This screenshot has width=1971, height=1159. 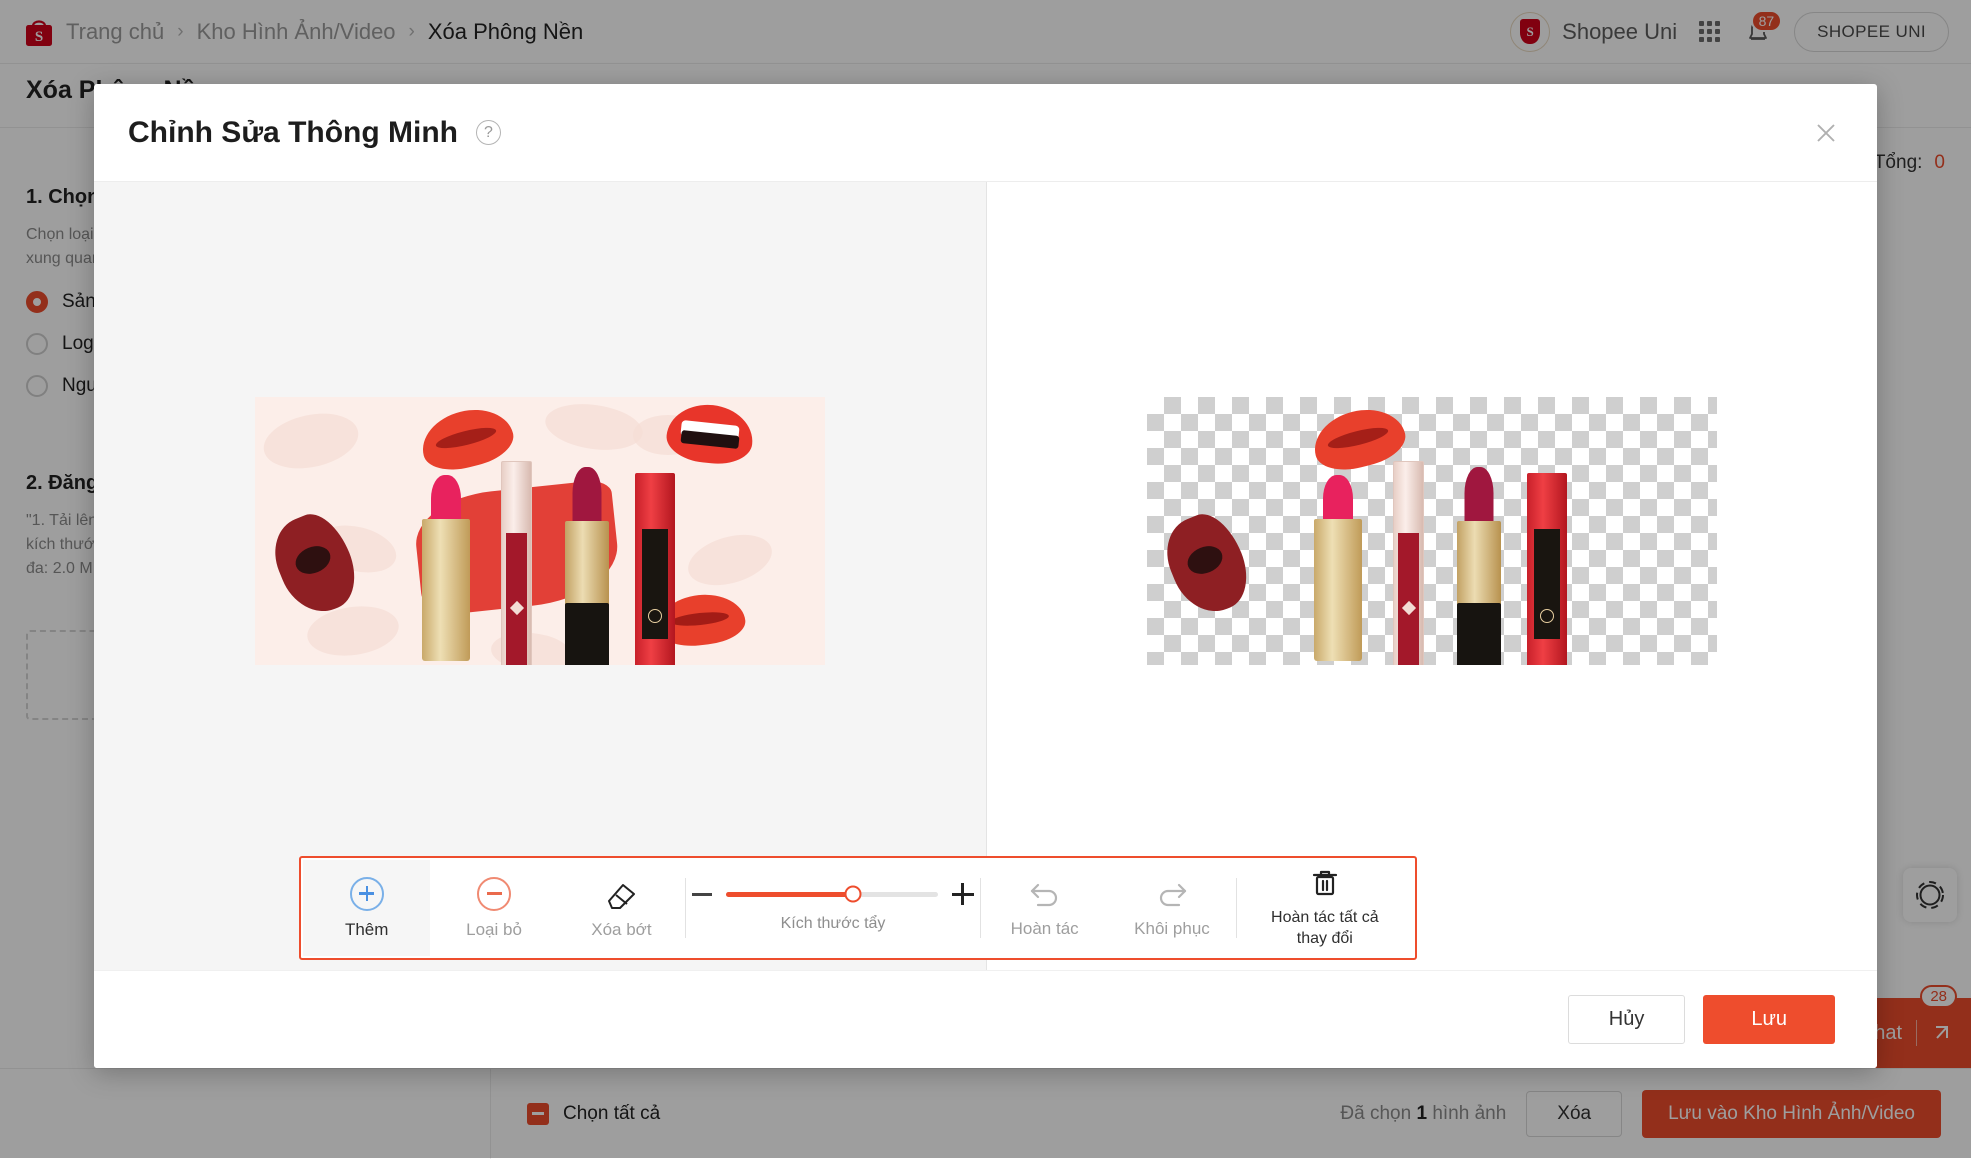 I want to click on tool-erase-label: Xóa bớt, so click(x=621, y=930).